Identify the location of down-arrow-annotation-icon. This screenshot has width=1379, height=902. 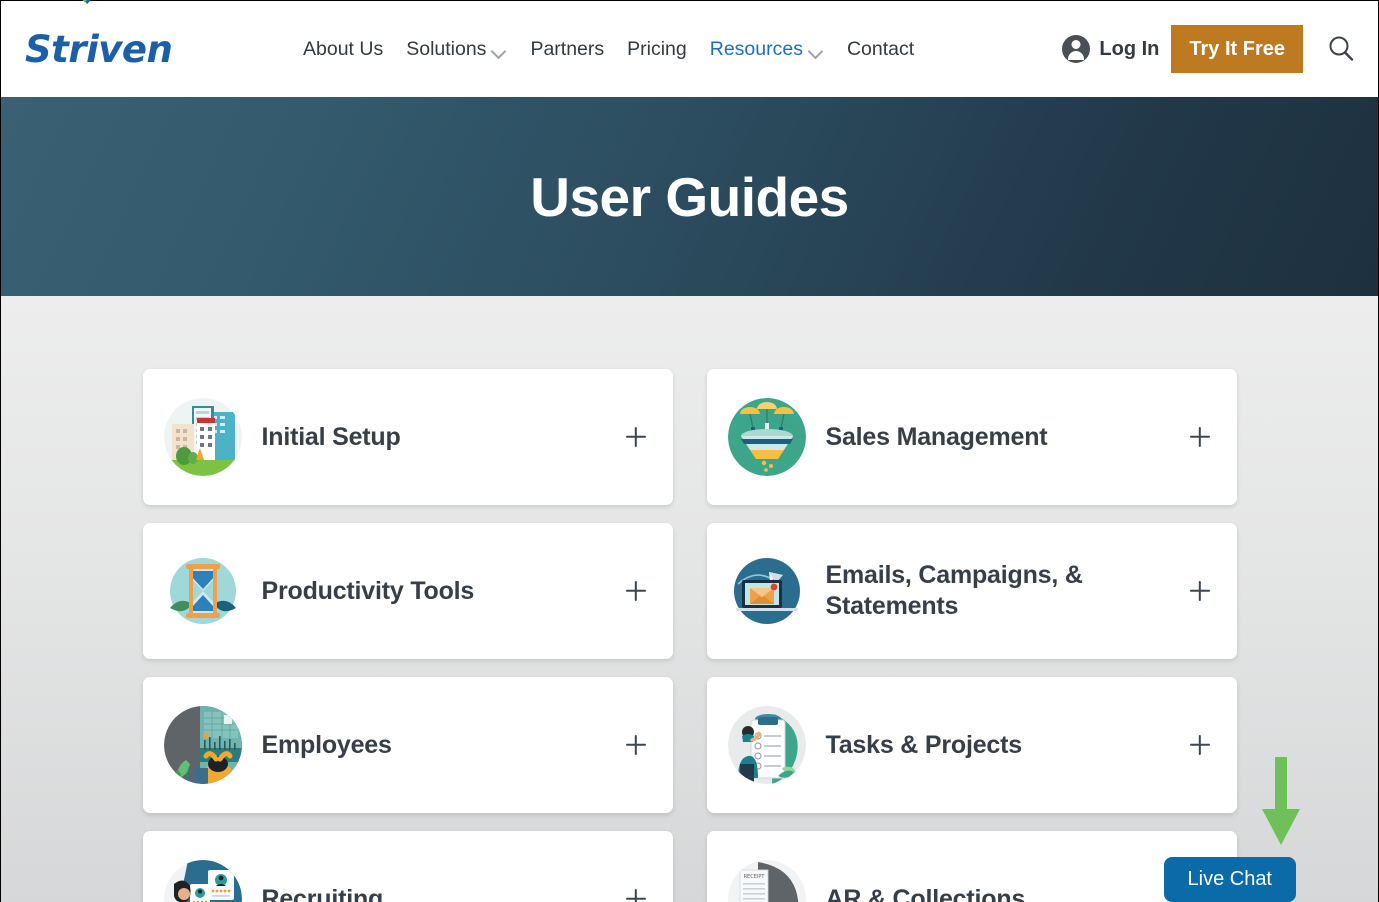
(1281, 801).